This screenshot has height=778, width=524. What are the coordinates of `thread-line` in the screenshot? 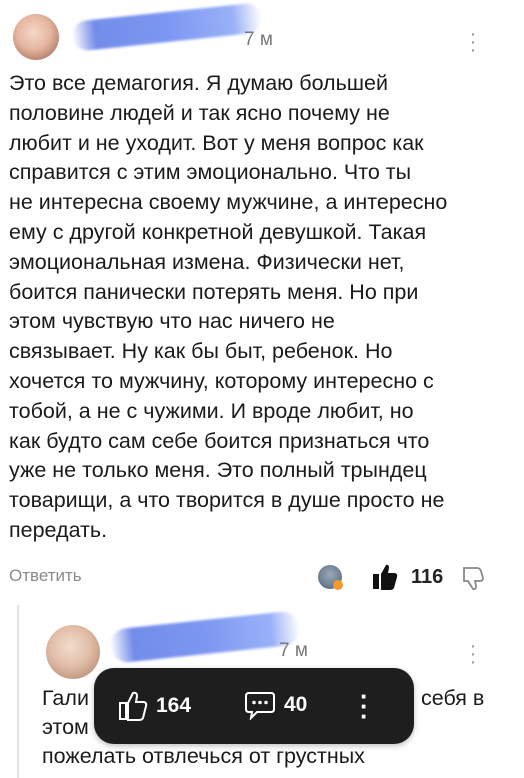 It's located at (18, 691).